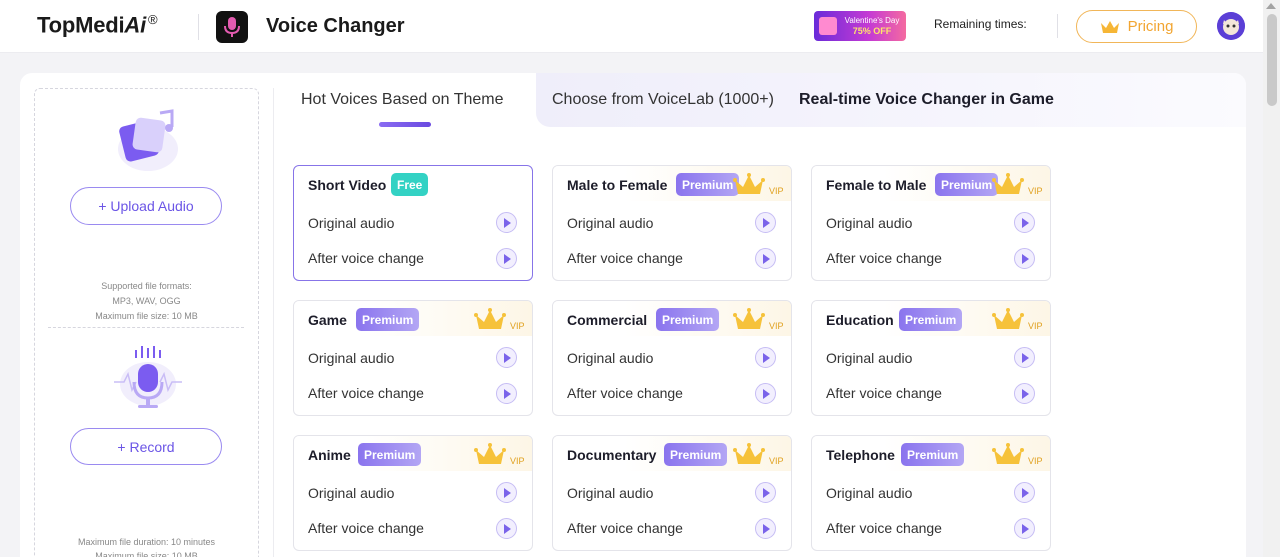 The height and width of the screenshot is (557, 1280). What do you see at coordinates (146, 446) in the screenshot?
I see `record-button: + Record` at bounding box center [146, 446].